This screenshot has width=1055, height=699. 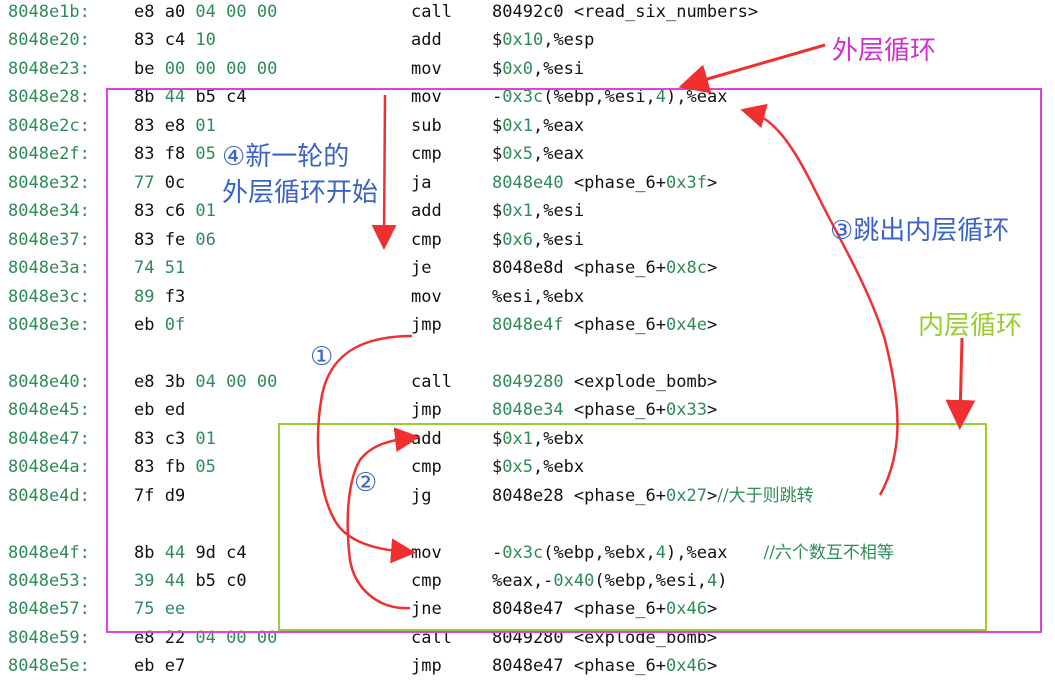 What do you see at coordinates (366, 483) in the screenshot?
I see `step2-marker: ②` at bounding box center [366, 483].